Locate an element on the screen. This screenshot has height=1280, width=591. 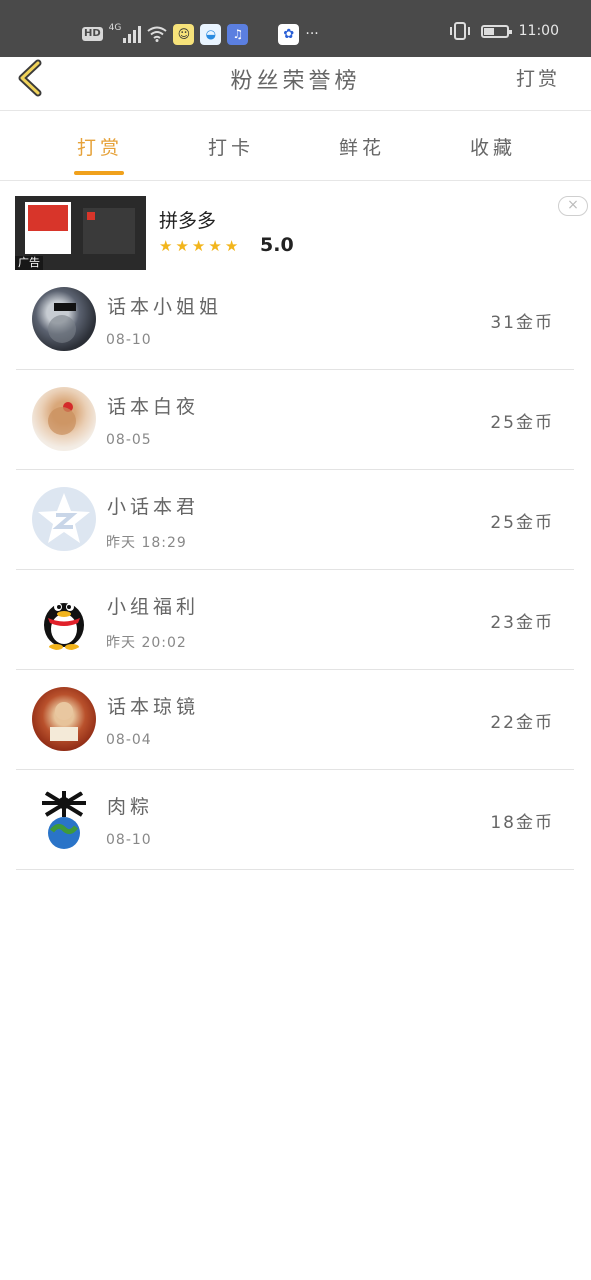
status-left-icons: HD 4G ☺ ◒ ♫ ✿ ··· is located at coordinates (200, 34).